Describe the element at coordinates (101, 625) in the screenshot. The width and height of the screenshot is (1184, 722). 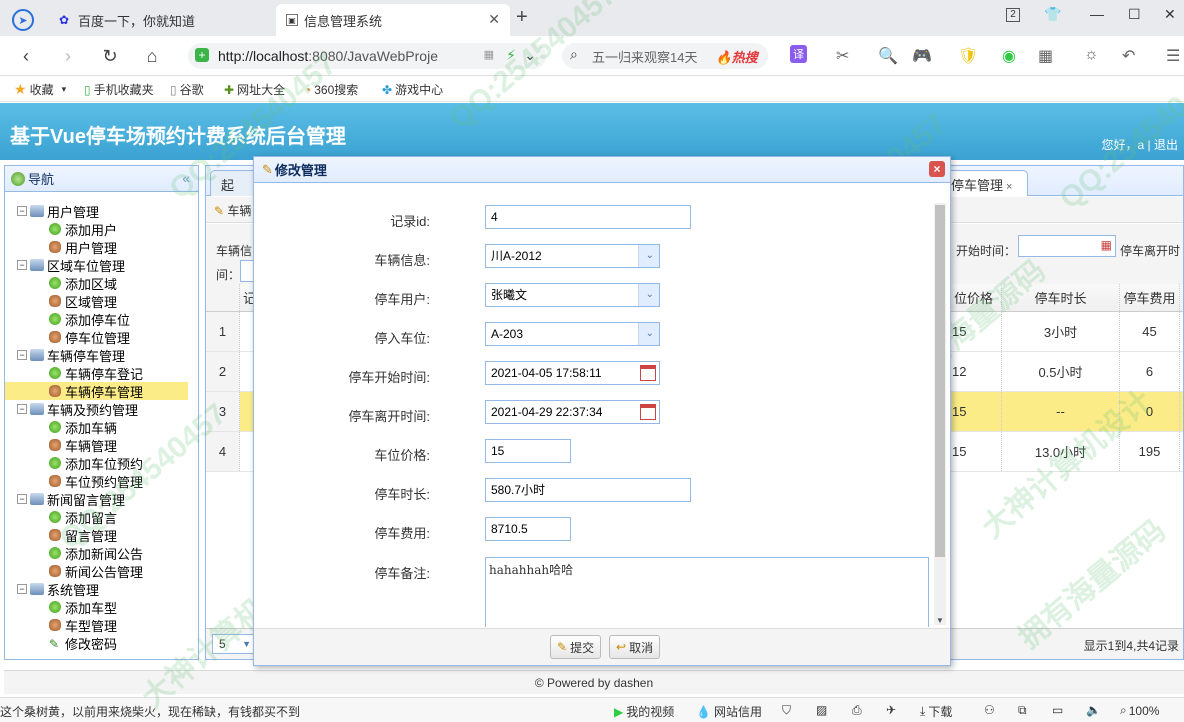
I see `nav-item: 车型管理` at that location.